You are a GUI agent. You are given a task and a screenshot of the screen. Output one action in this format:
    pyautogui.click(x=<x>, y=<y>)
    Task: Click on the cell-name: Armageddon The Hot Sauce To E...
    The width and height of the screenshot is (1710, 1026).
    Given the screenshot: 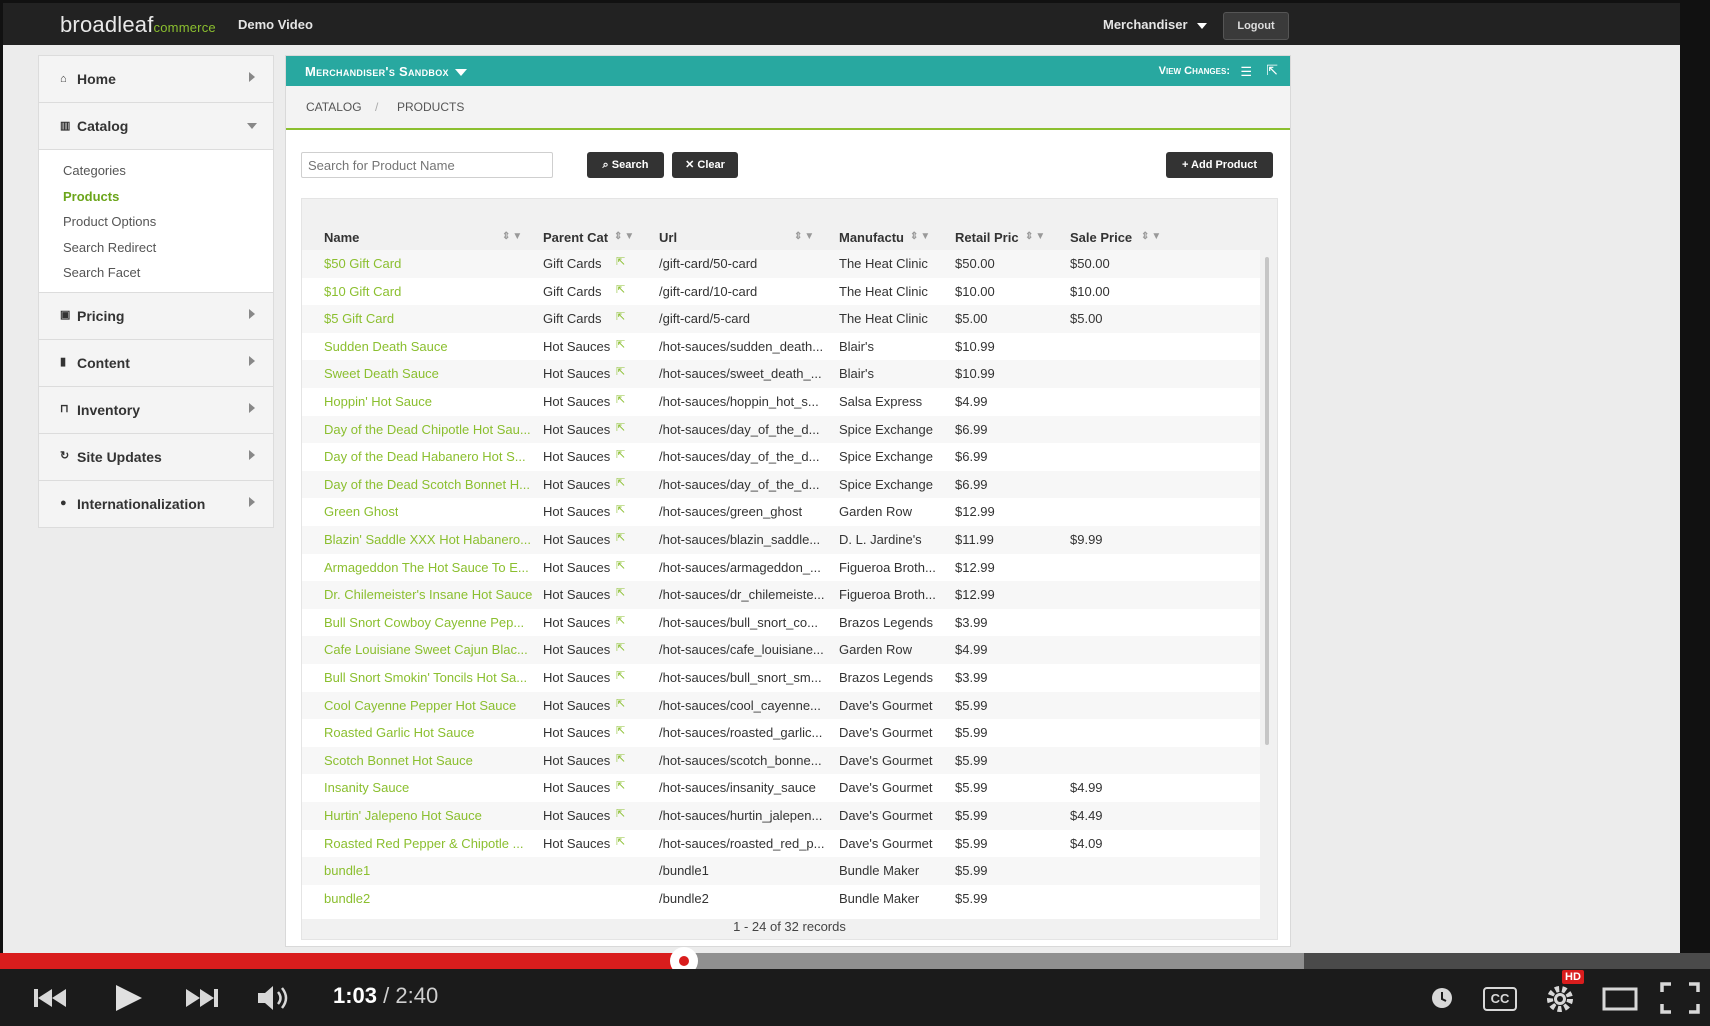 What is the action you would take?
    pyautogui.click(x=426, y=567)
    